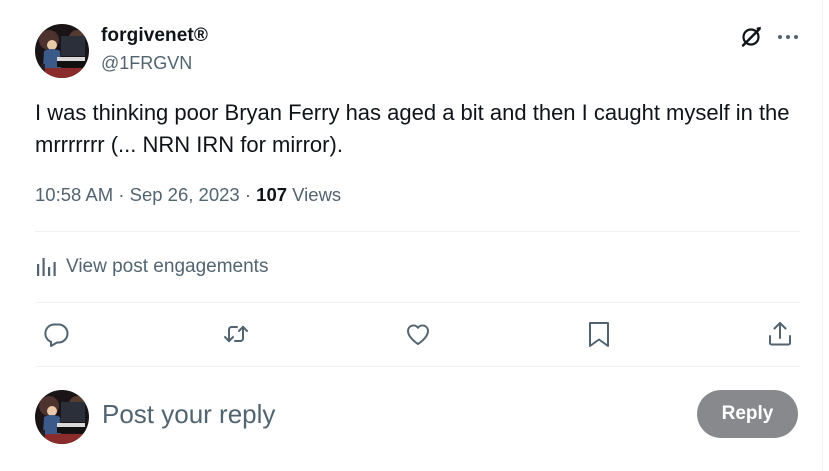  What do you see at coordinates (62, 417) in the screenshot?
I see `user-avatar` at bounding box center [62, 417].